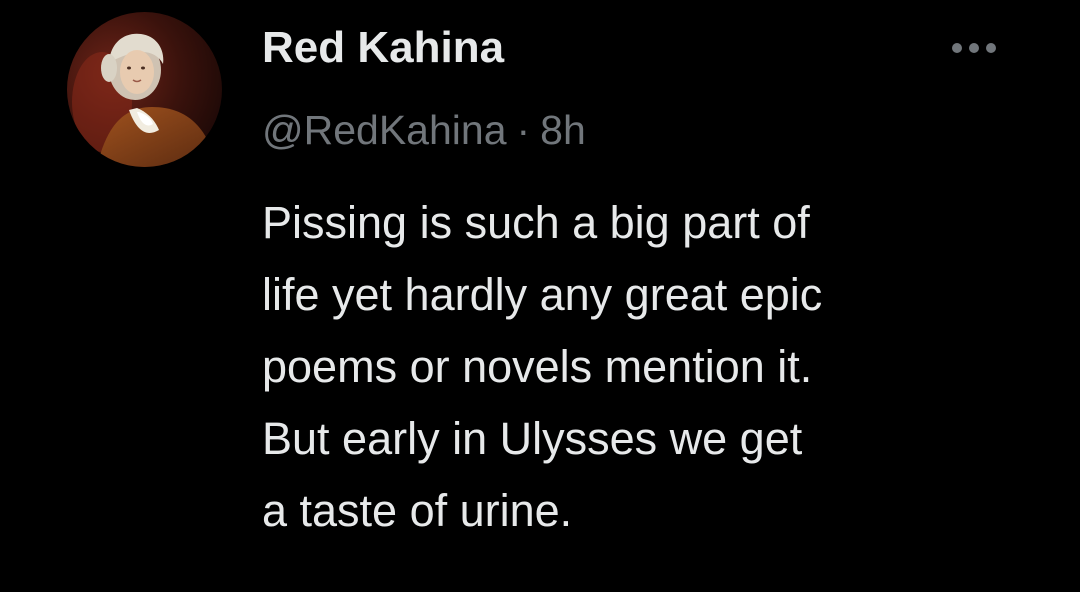  What do you see at coordinates (532, 438) in the screenshot?
I see `tweet-text-line: But early in Ulysses we get` at bounding box center [532, 438].